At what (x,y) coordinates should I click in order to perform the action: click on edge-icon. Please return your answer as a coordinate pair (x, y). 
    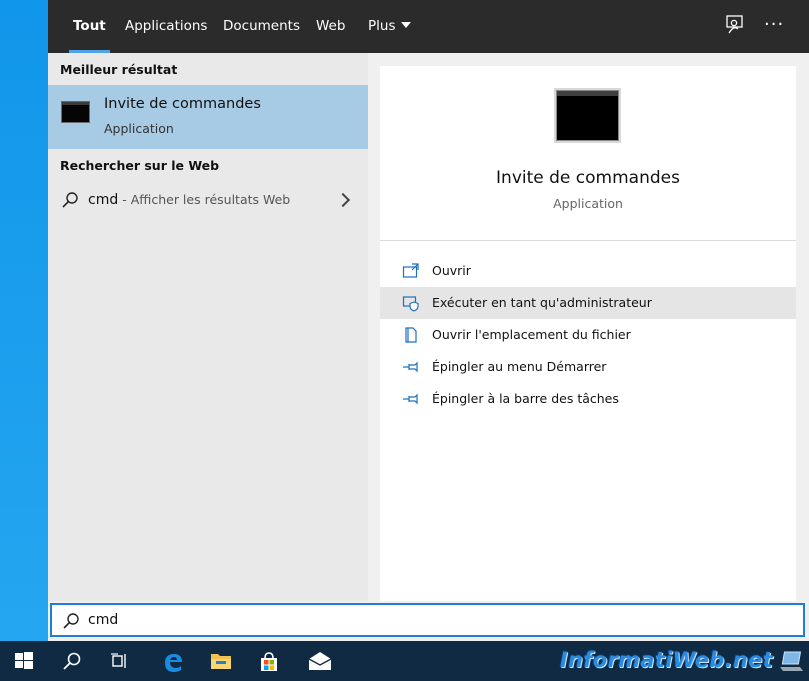
    Looking at the image, I should click on (173, 663).